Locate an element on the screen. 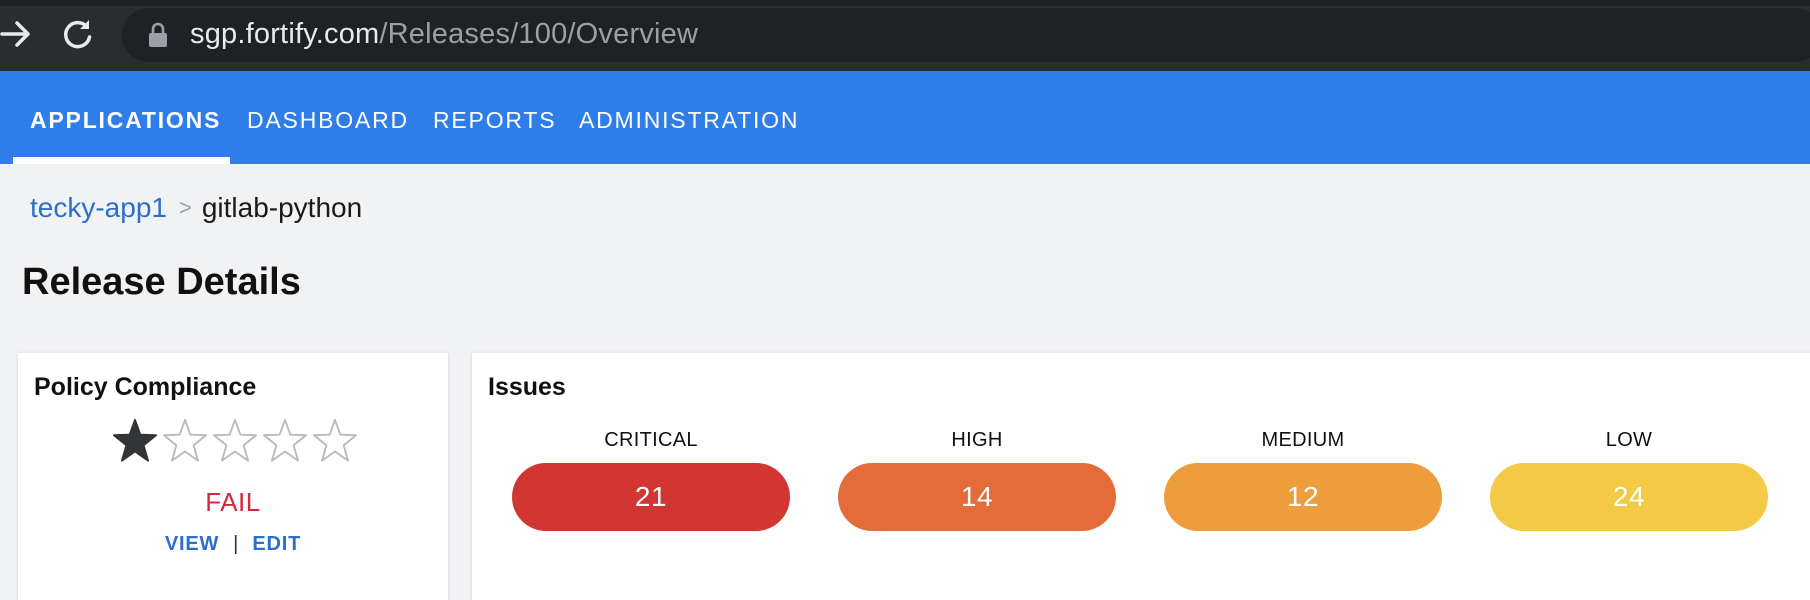  policy-actions: VIEW | EDIT is located at coordinates (233, 544).